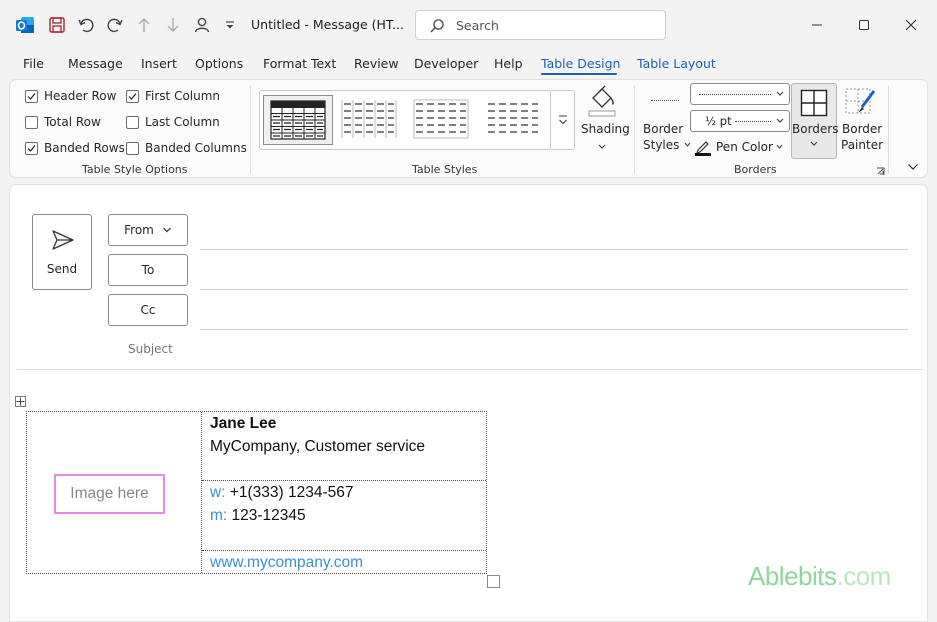 The height and width of the screenshot is (622, 937). What do you see at coordinates (665, 100) in the screenshot?
I see `border-style-preview` at bounding box center [665, 100].